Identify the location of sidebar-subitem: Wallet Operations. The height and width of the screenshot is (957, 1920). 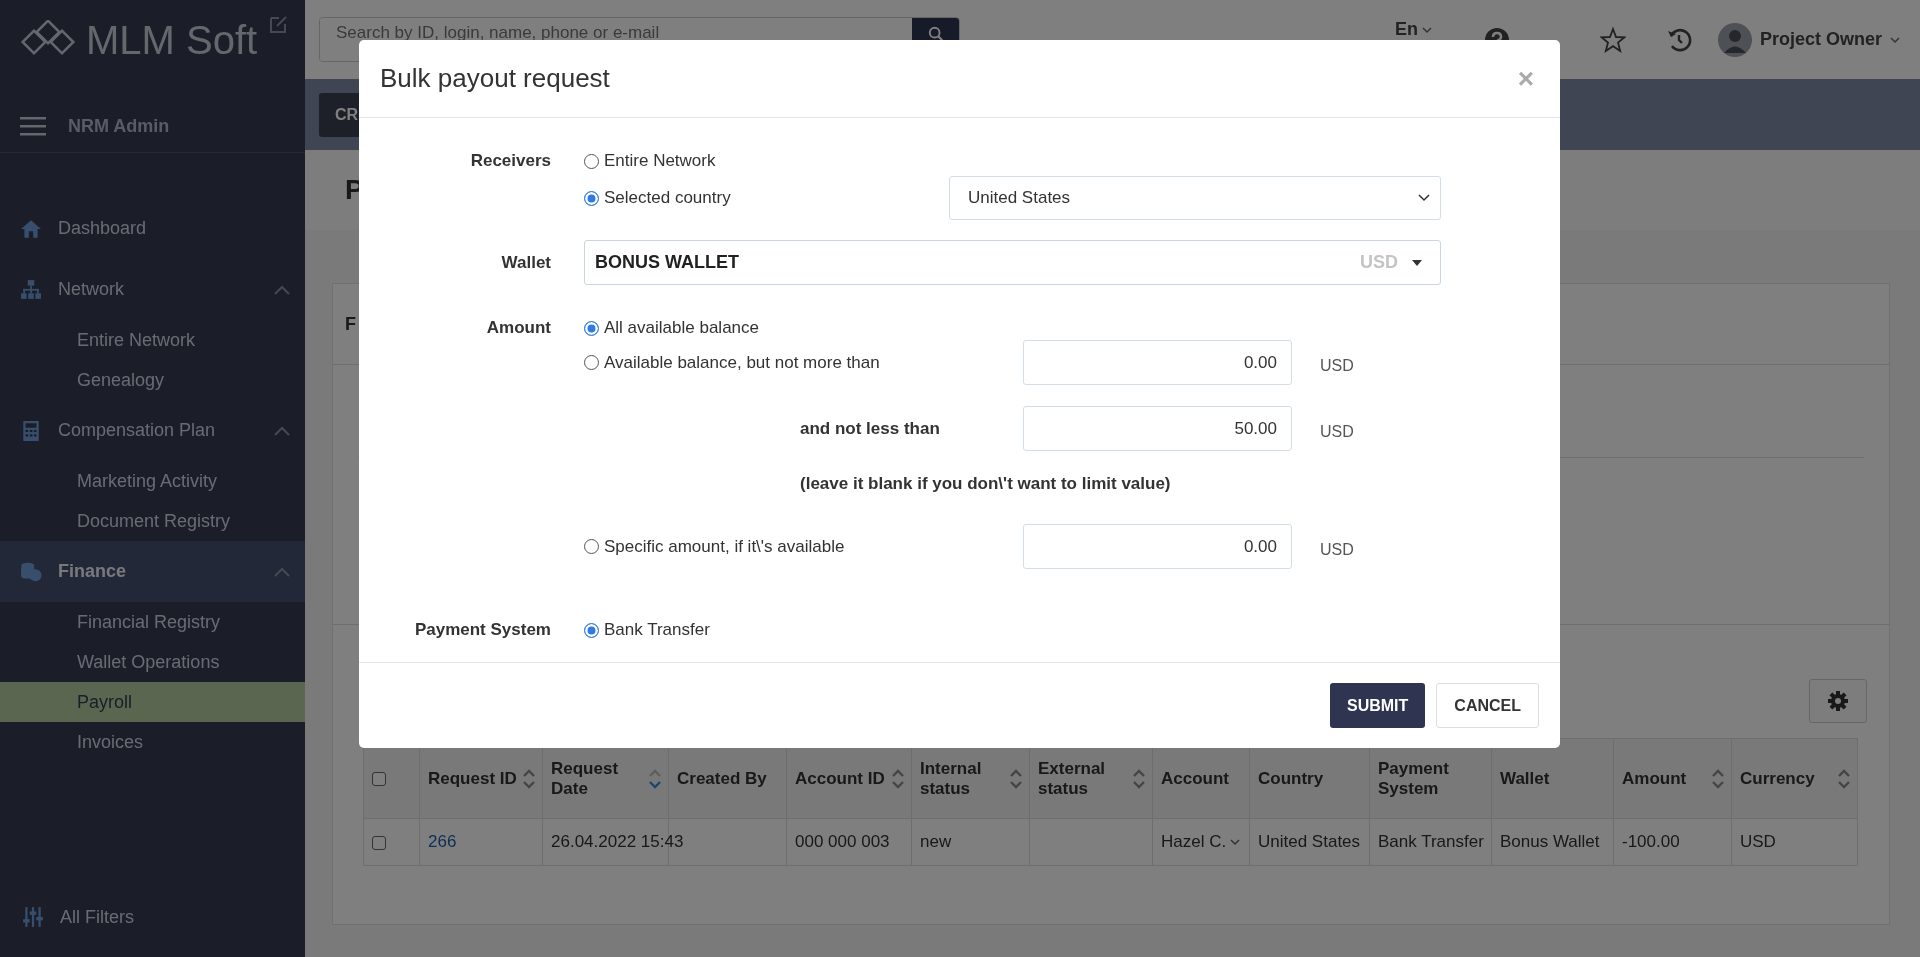
(152, 662).